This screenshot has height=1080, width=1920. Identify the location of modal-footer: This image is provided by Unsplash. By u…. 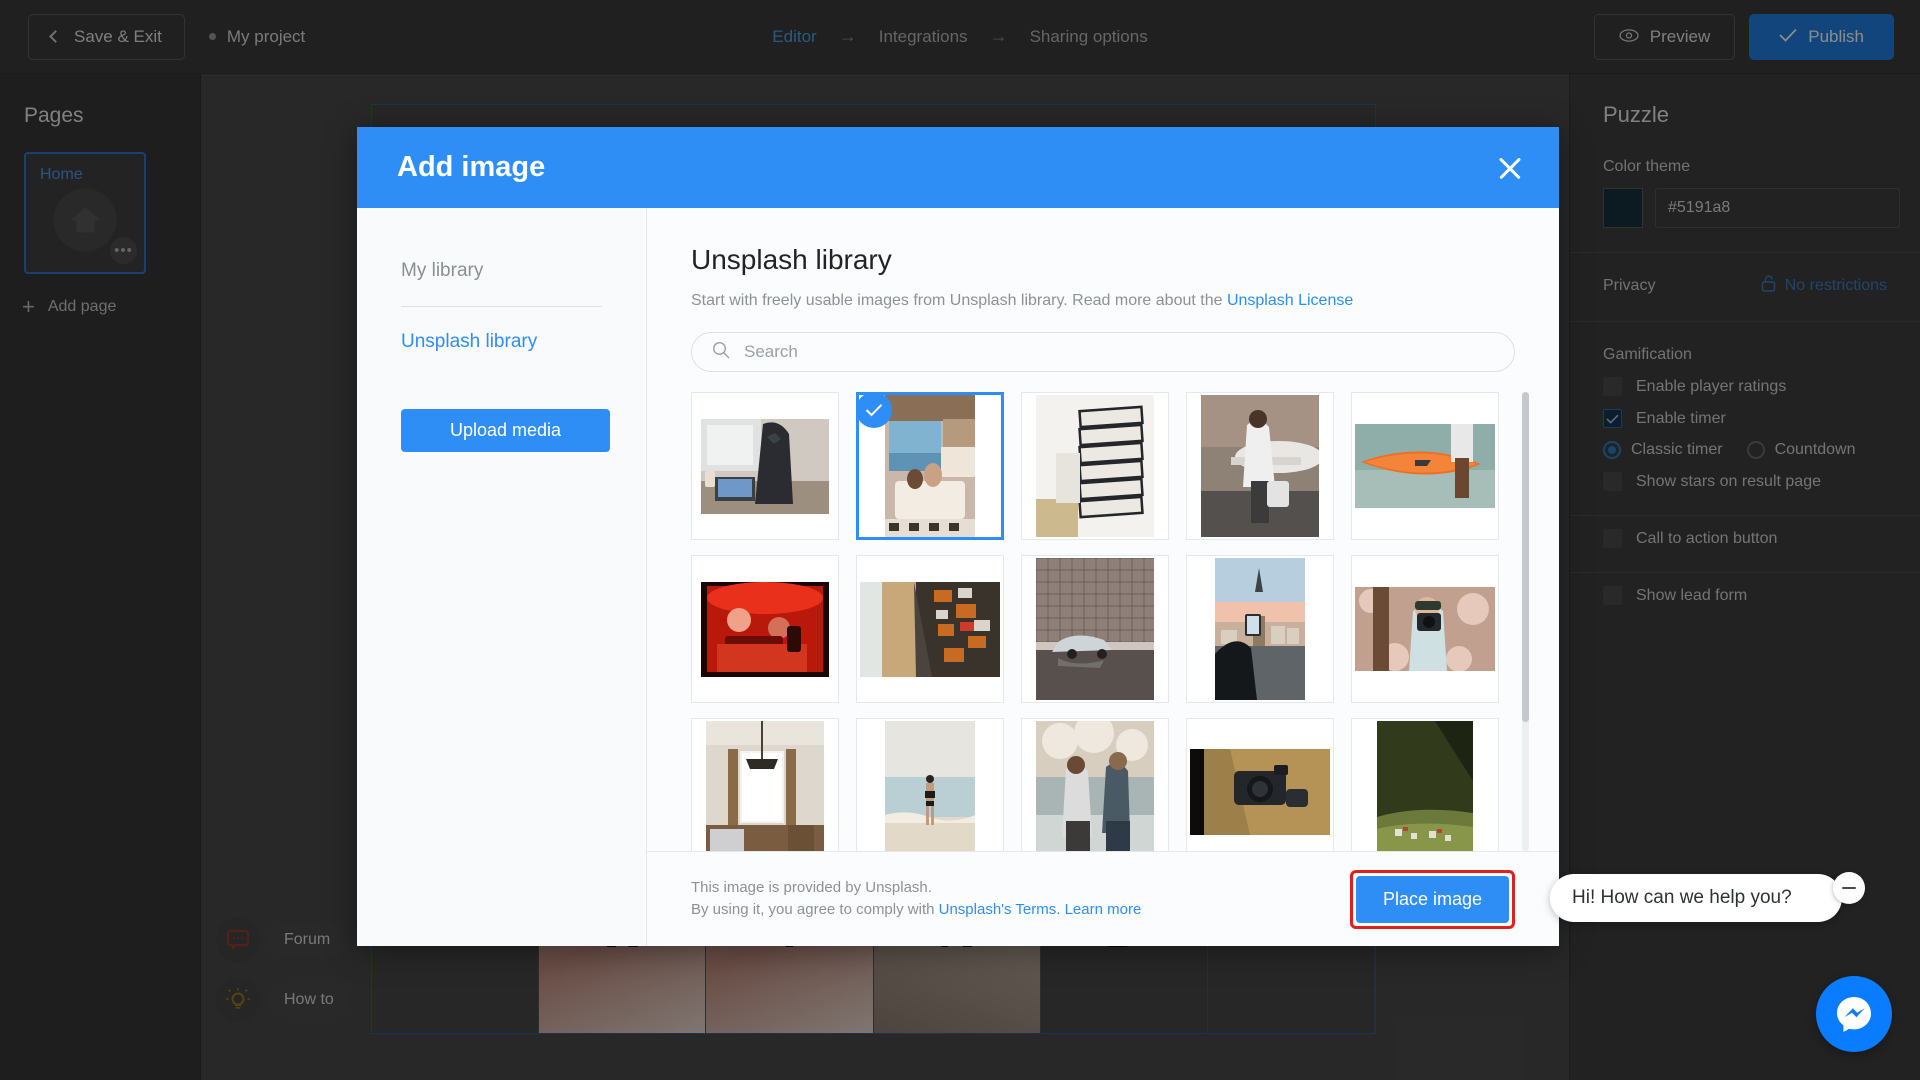
(1103, 898).